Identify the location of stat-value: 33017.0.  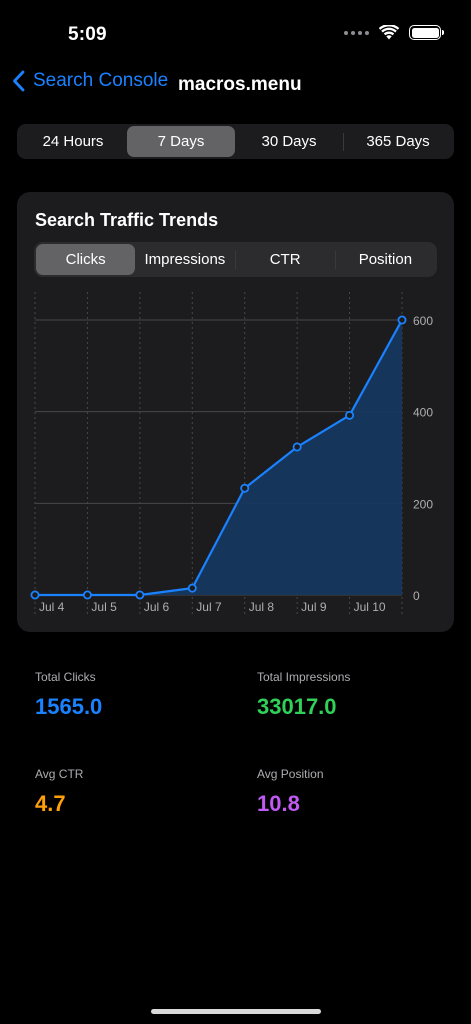
(297, 706).